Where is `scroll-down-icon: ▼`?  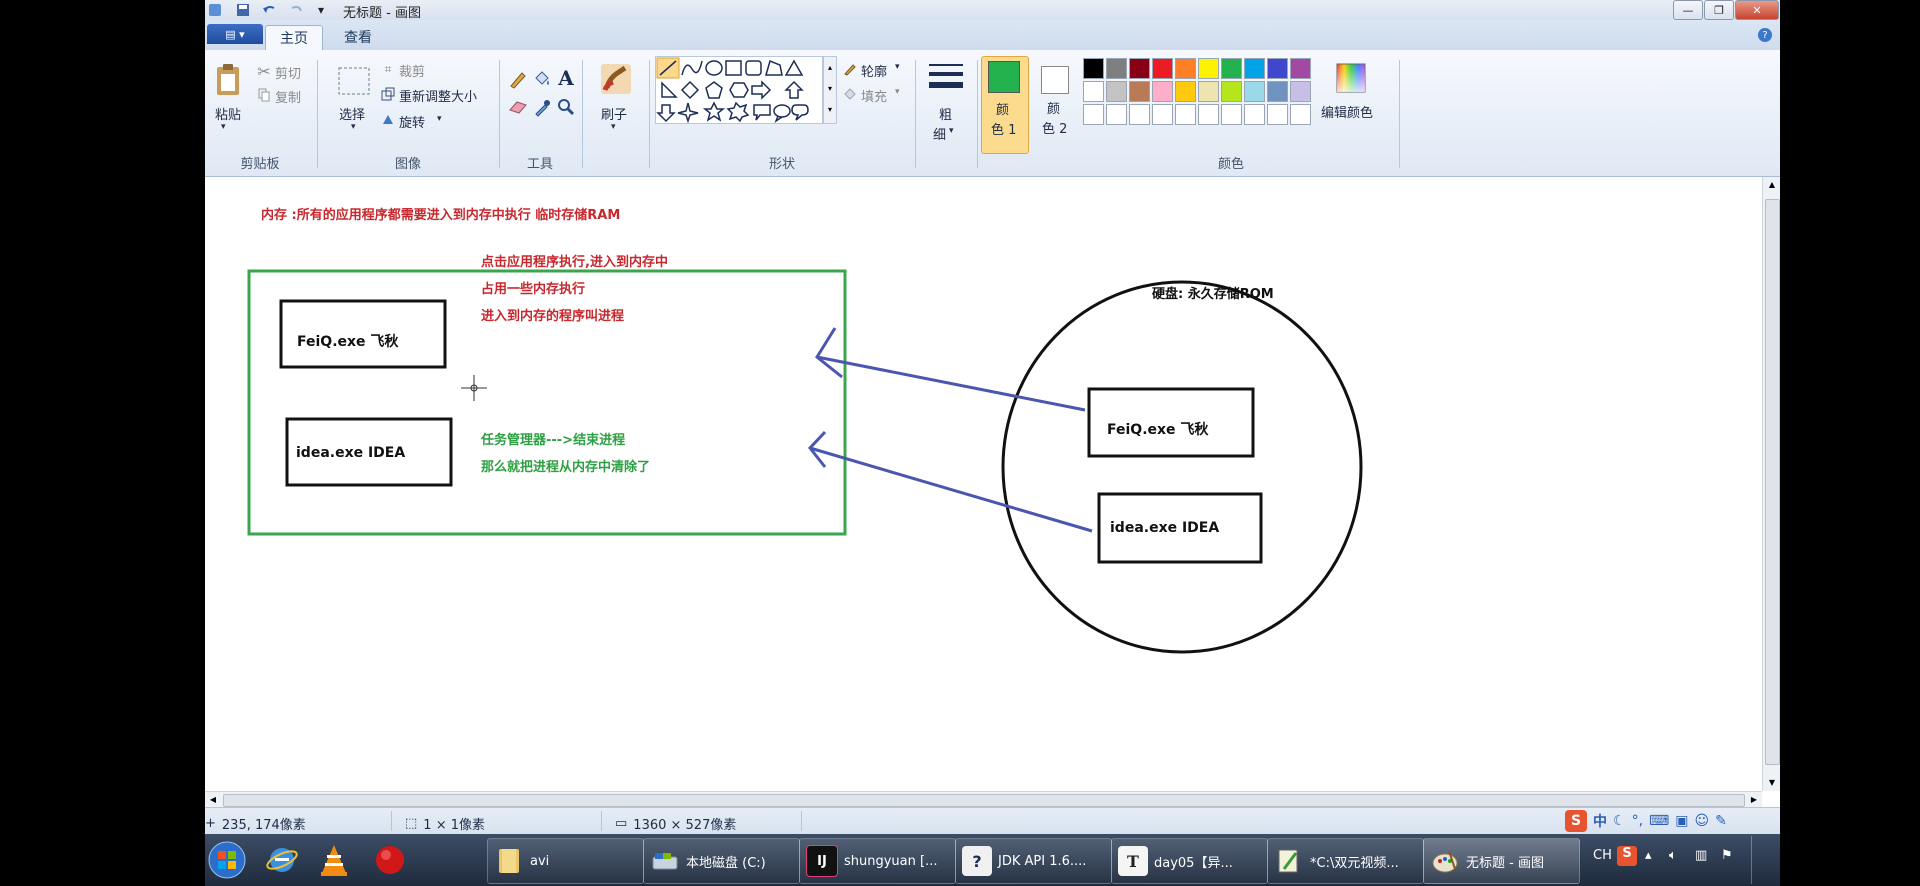 scroll-down-icon: ▼ is located at coordinates (1771, 783).